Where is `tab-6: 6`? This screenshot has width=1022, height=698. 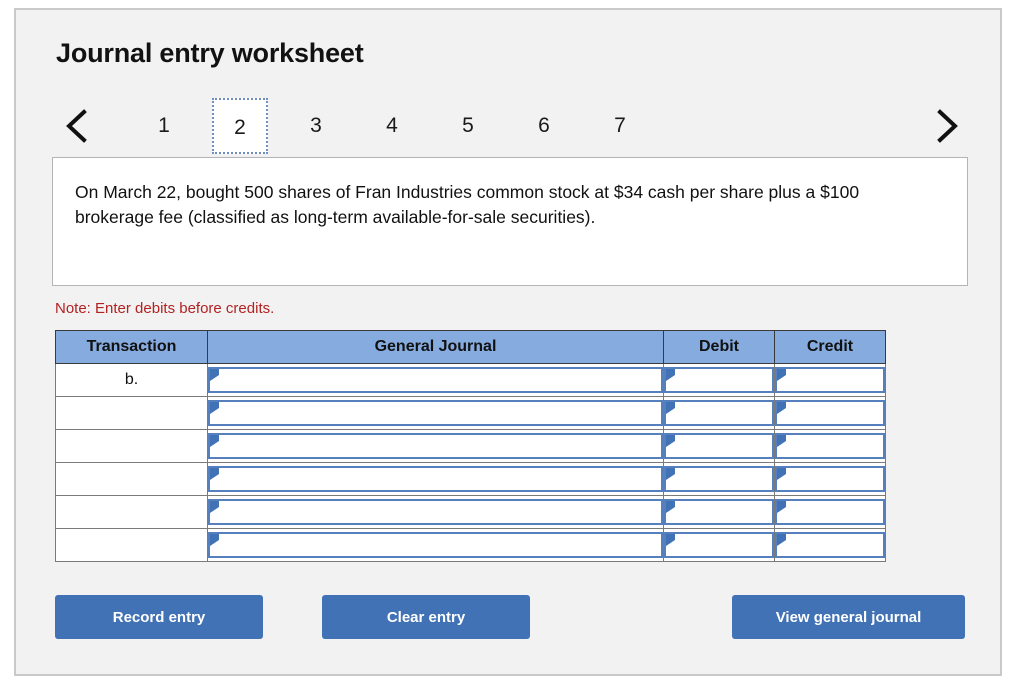 tab-6: 6 is located at coordinates (544, 126).